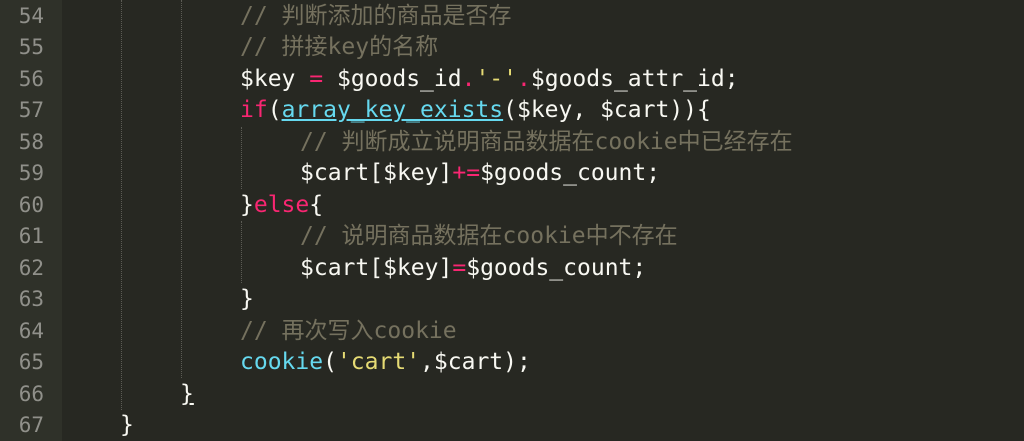  Describe the element at coordinates (31, 173) in the screenshot. I see `line-number: 59` at that location.